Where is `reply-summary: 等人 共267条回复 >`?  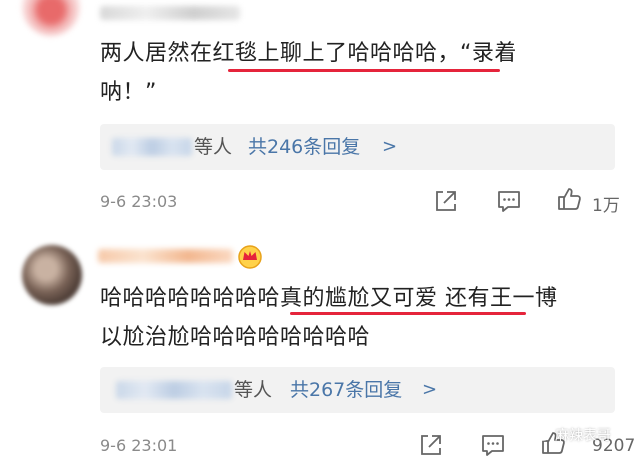 reply-summary: 等人 共267条回复 > is located at coordinates (357, 390).